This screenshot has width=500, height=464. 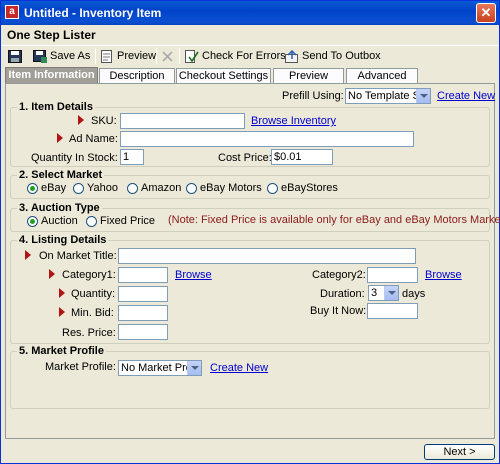 What do you see at coordinates (193, 275) in the screenshot?
I see `category1-browse-link: Browse` at bounding box center [193, 275].